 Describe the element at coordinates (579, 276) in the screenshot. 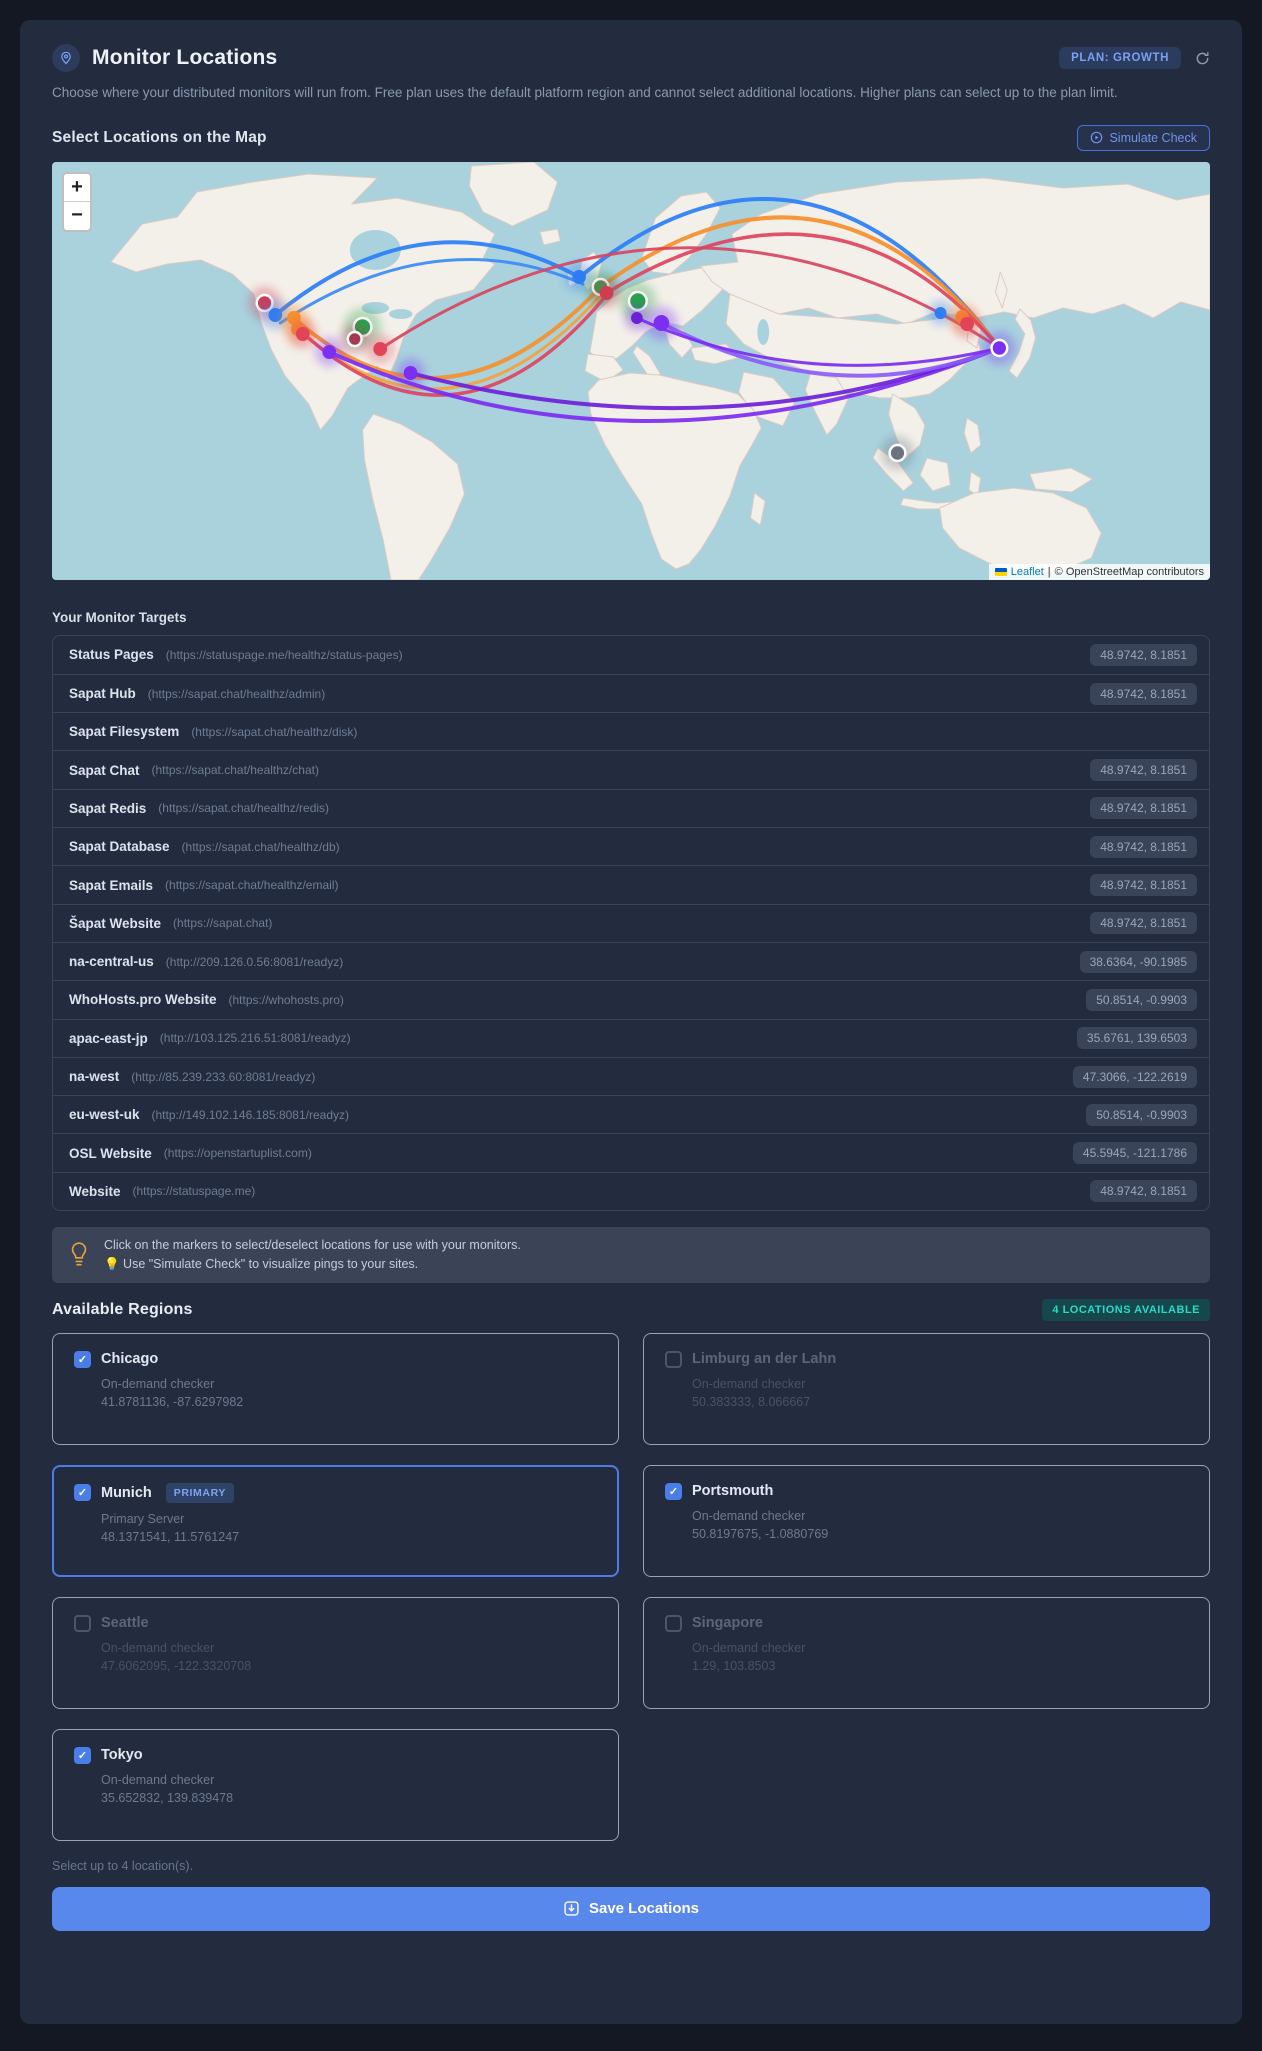

I see `map-marker-uk-blue` at that location.